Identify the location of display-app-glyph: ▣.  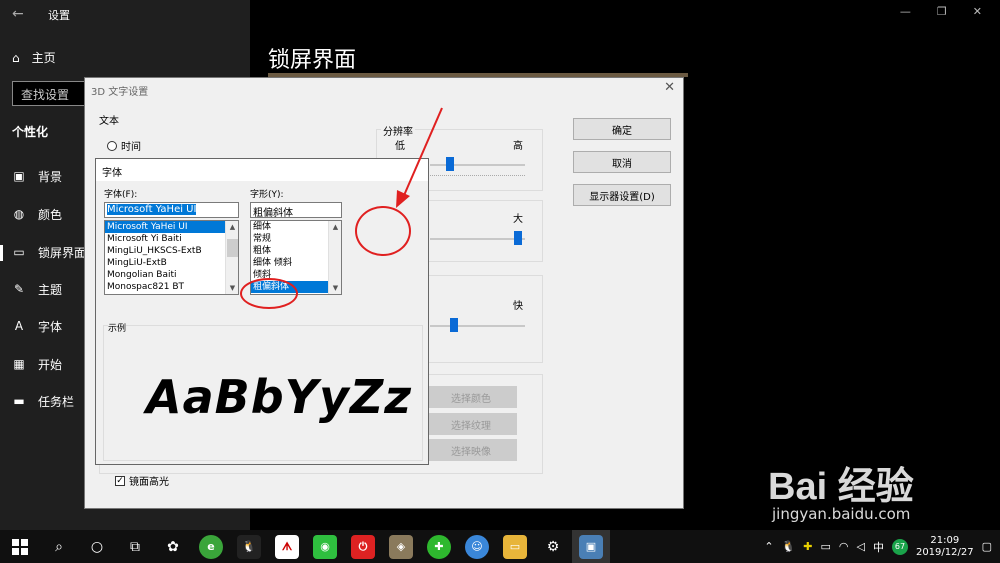
(591, 546).